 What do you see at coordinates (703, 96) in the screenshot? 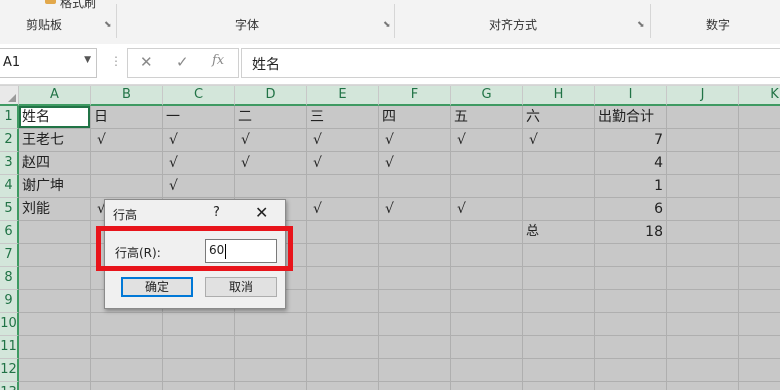
I see `column-header-j: J` at bounding box center [703, 96].